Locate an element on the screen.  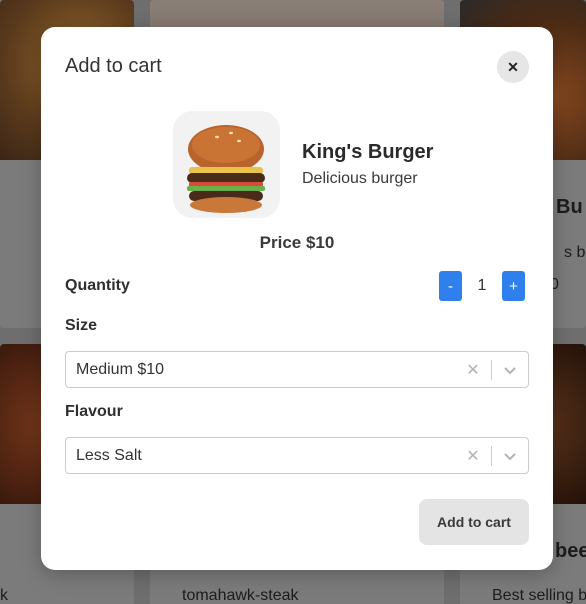
bg-card-desc: tomahawk-steak is located at coordinates (240, 595).